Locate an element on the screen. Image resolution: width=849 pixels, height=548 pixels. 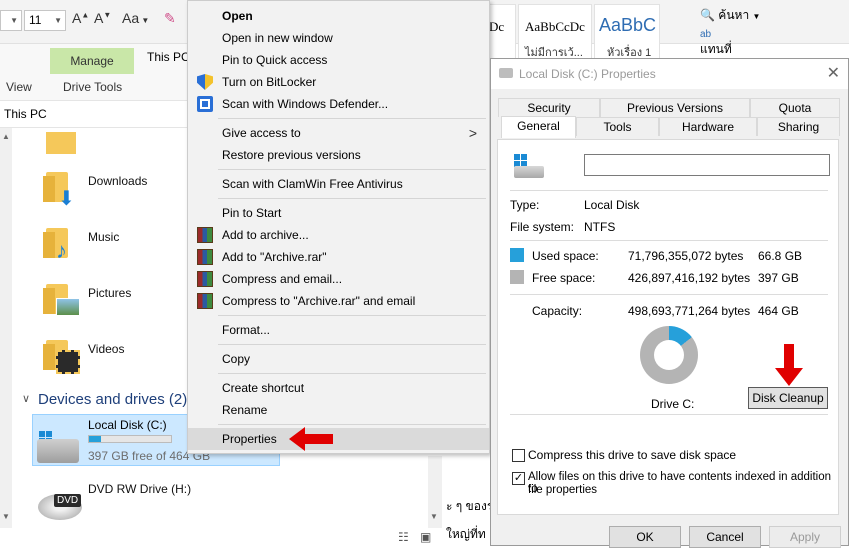
capacity-label: Capacity: is located at coordinates (557, 311).